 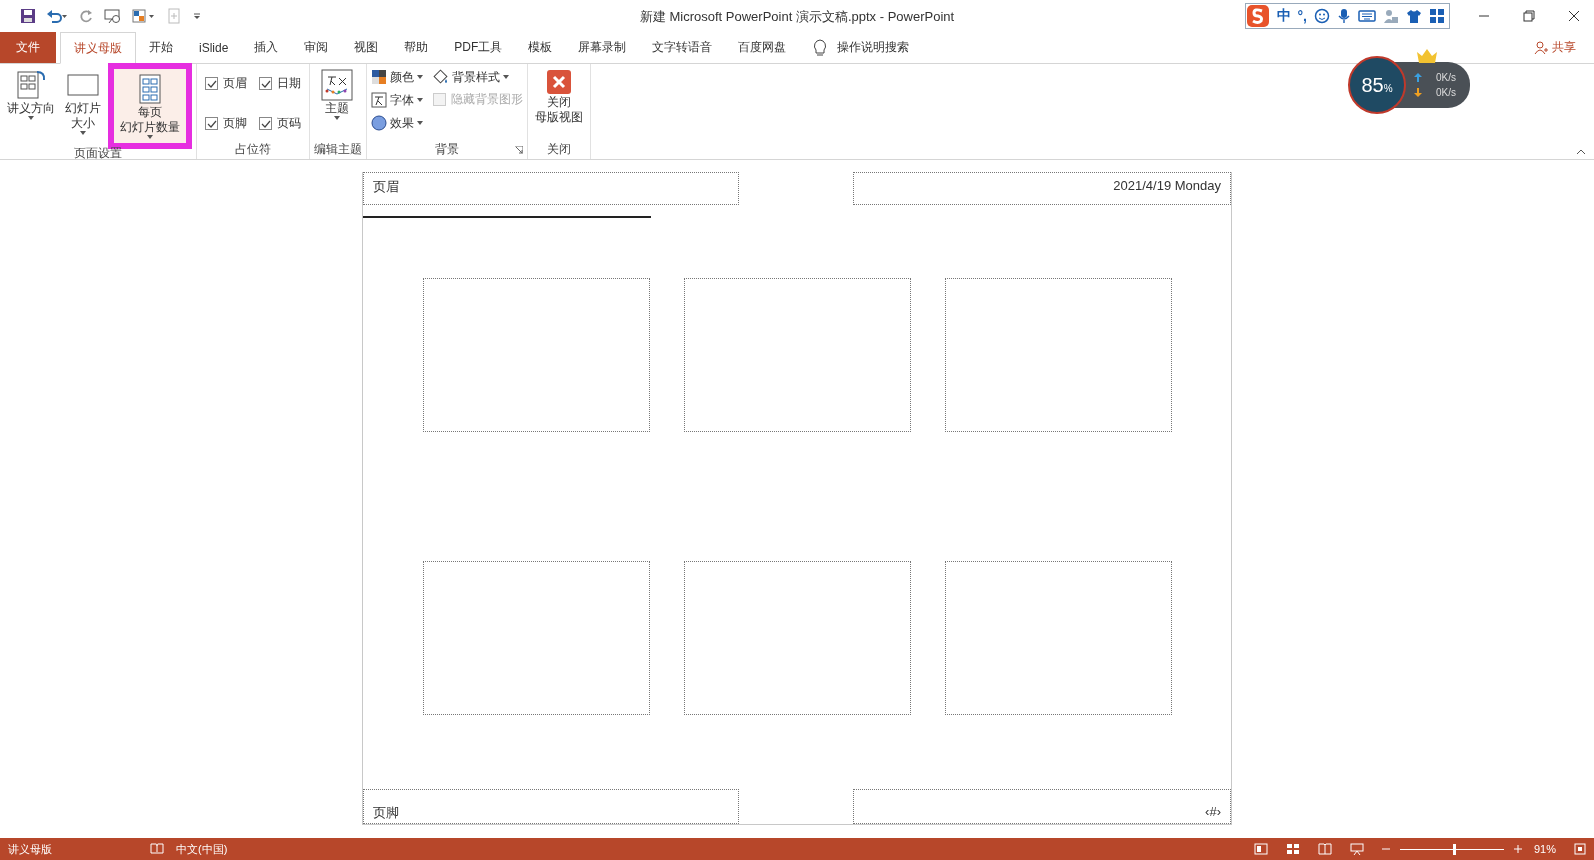 What do you see at coordinates (202, 849) in the screenshot?
I see `language-label: 中文(中国)` at bounding box center [202, 849].